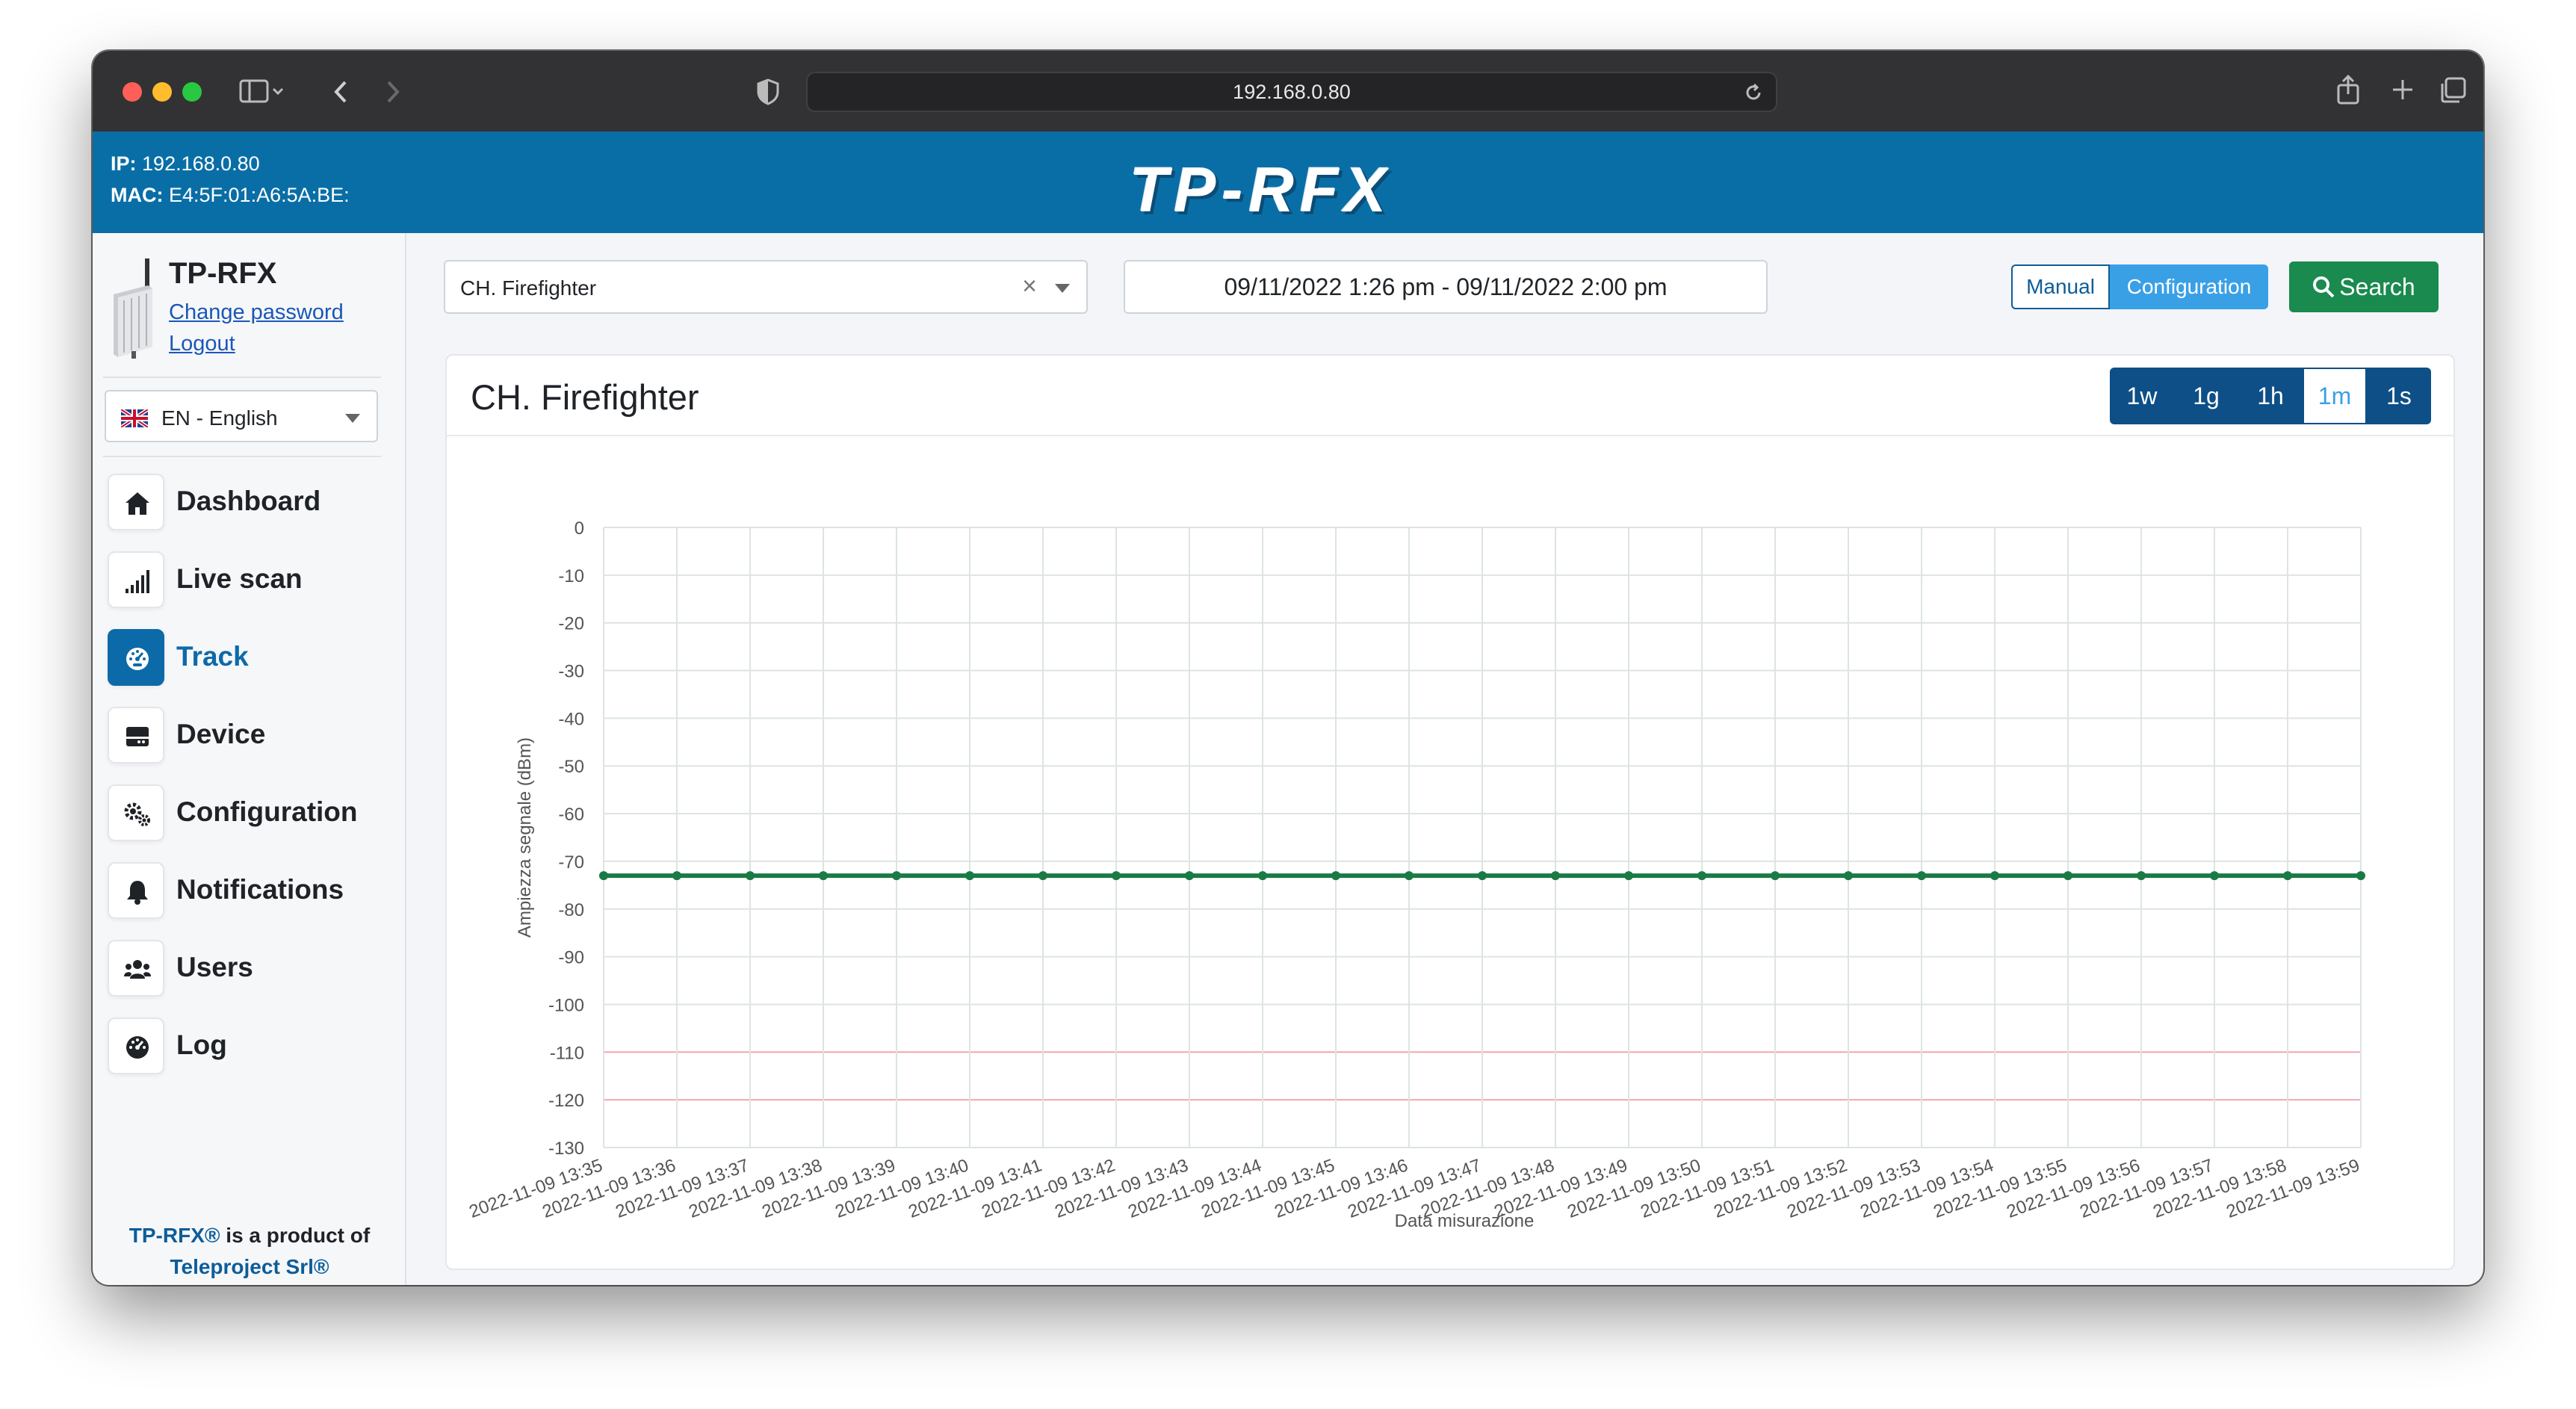 This screenshot has height=1409, width=2576. What do you see at coordinates (571, 862) in the screenshot?
I see `y-tick-label: -70` at bounding box center [571, 862].